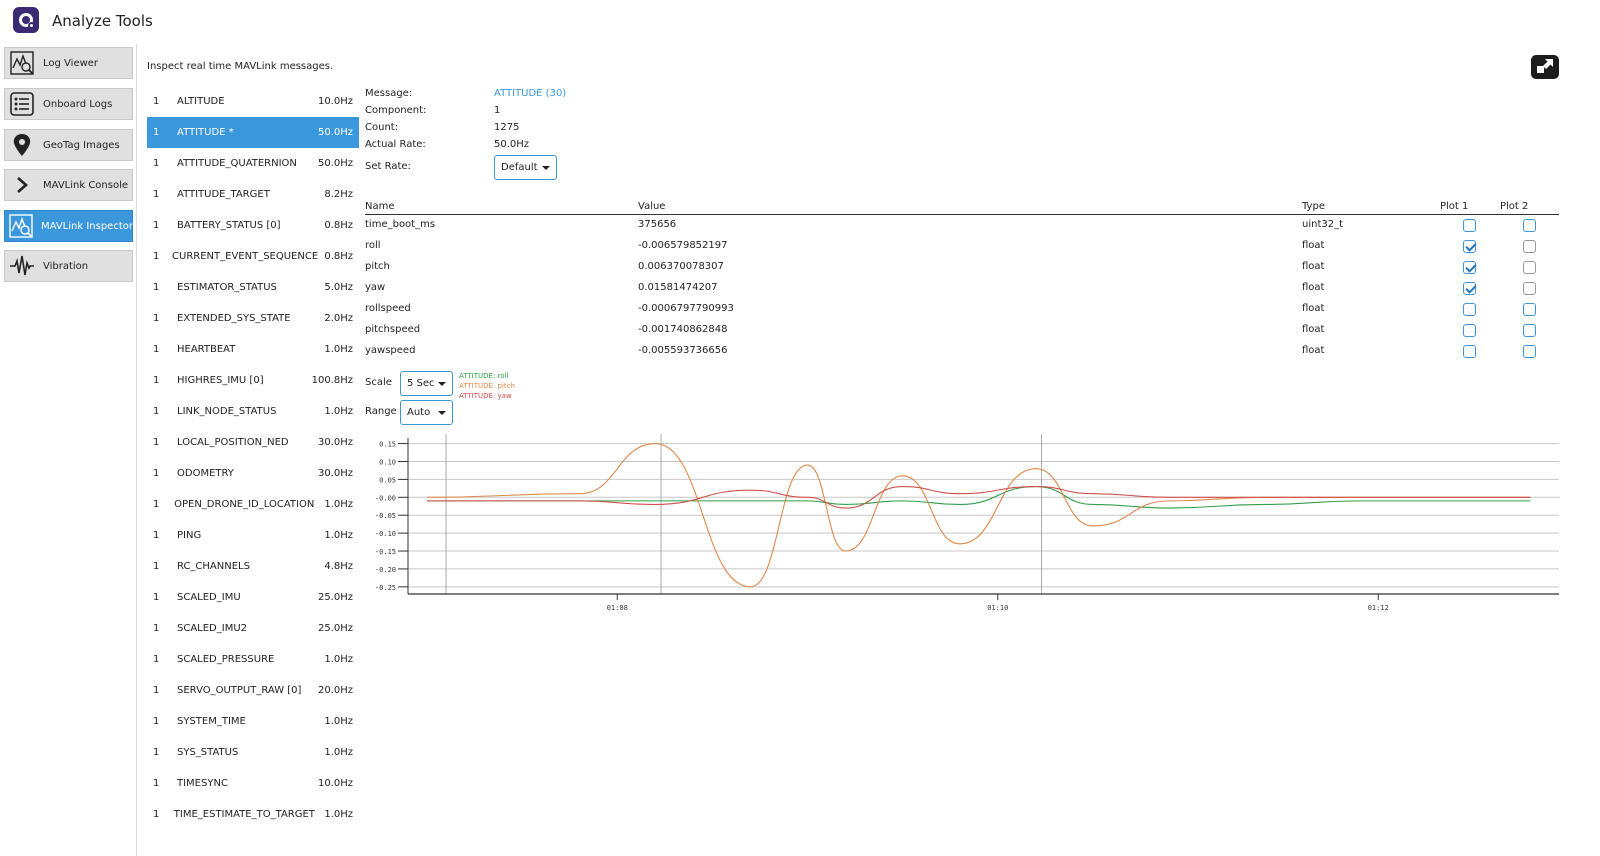 The image size is (1600, 856). I want to click on scale-select: 5 Sec, so click(426, 383).